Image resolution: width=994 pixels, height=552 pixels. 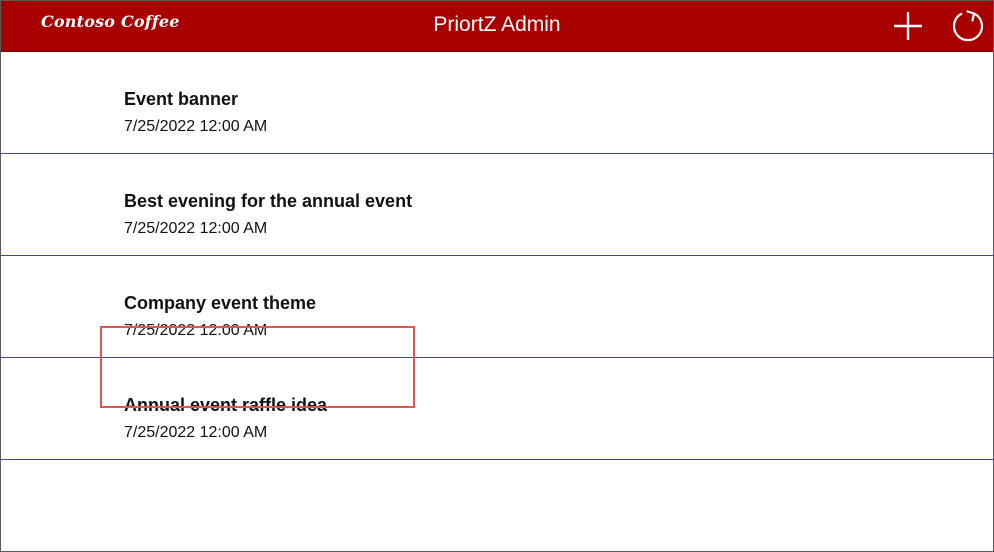 What do you see at coordinates (110, 21) in the screenshot?
I see `contoso-coffee-logo: Contoso Coffee` at bounding box center [110, 21].